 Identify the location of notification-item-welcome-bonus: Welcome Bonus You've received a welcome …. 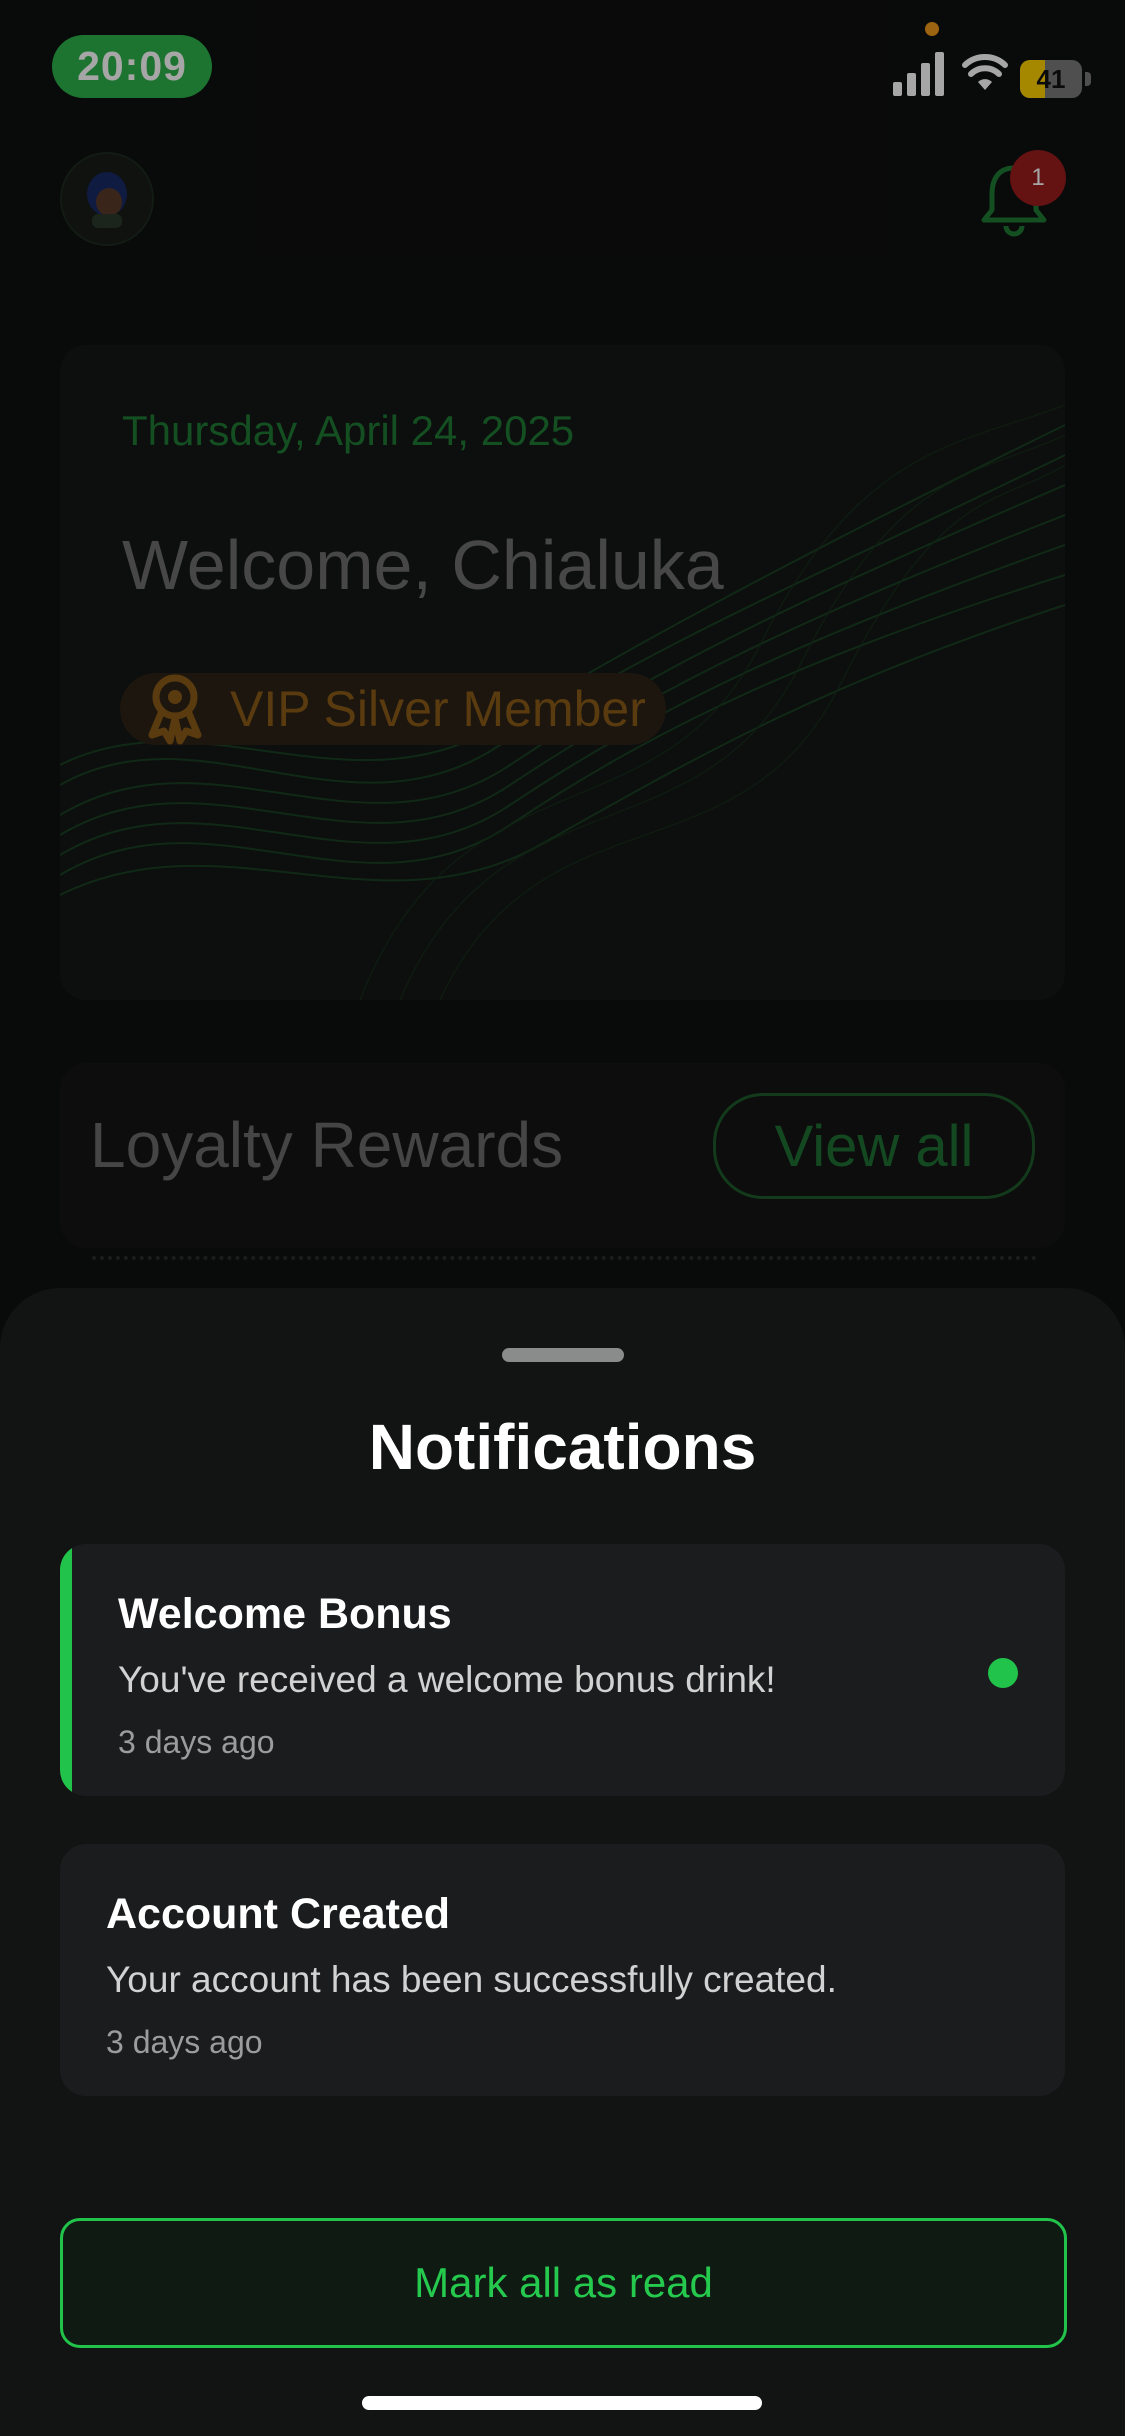
(562, 1670).